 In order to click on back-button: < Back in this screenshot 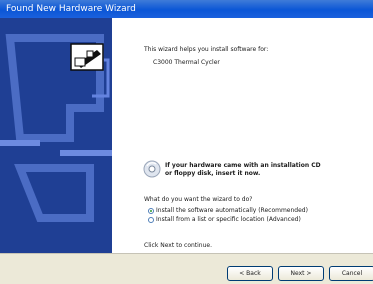, I will do `click(250, 273)`.